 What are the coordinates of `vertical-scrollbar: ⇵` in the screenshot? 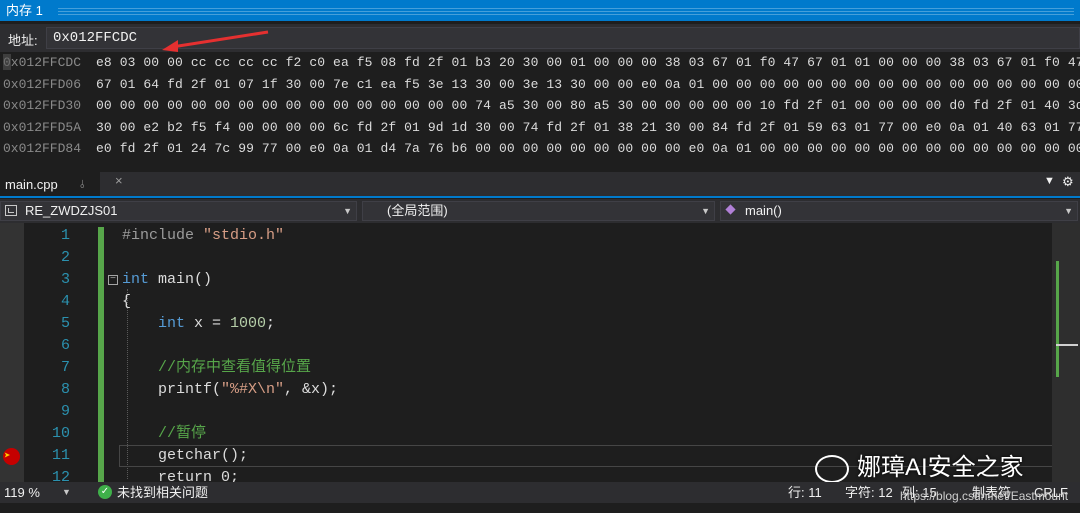 It's located at (1066, 352).